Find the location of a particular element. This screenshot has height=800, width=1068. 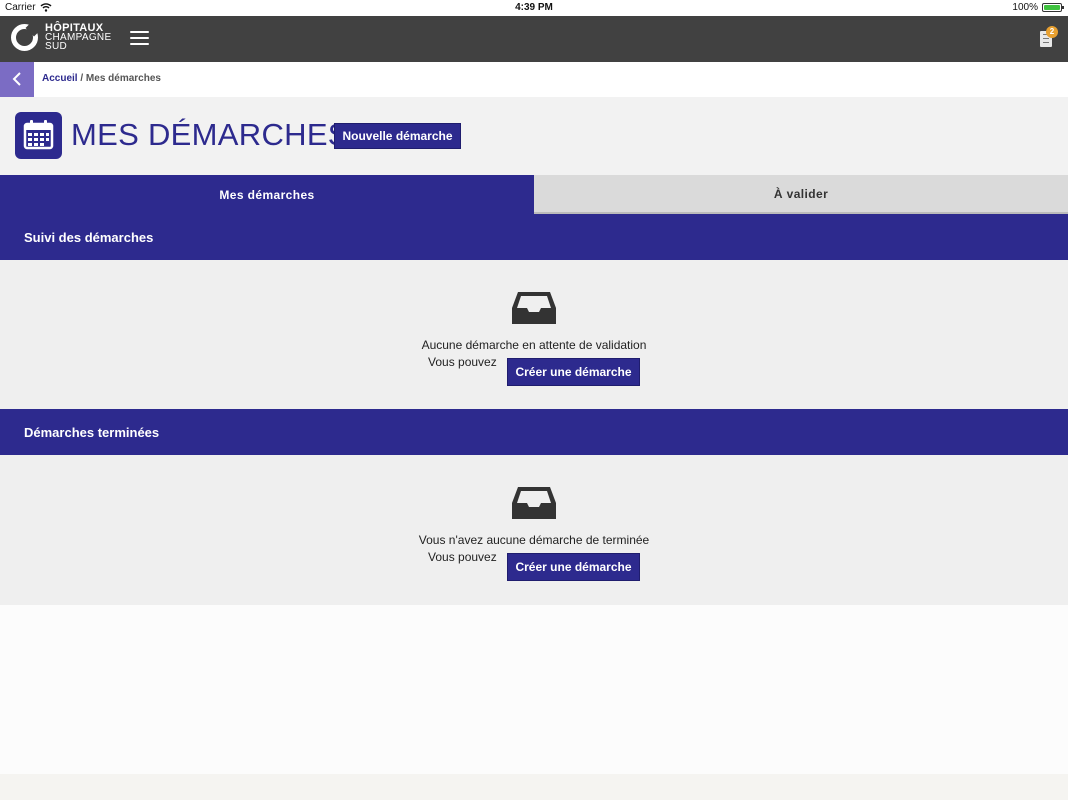

app-header: HÔPITAUX CHAMPAGNE SUD 2 is located at coordinates (534, 39).